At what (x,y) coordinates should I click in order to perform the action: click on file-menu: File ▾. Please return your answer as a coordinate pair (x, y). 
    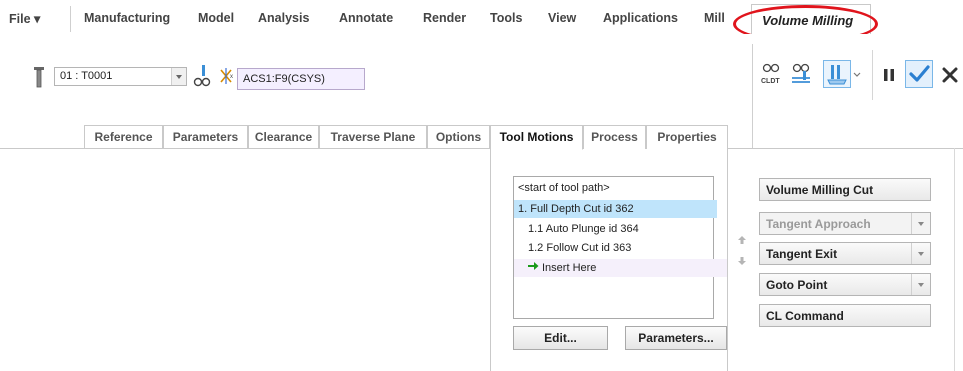
    Looking at the image, I should click on (24, 18).